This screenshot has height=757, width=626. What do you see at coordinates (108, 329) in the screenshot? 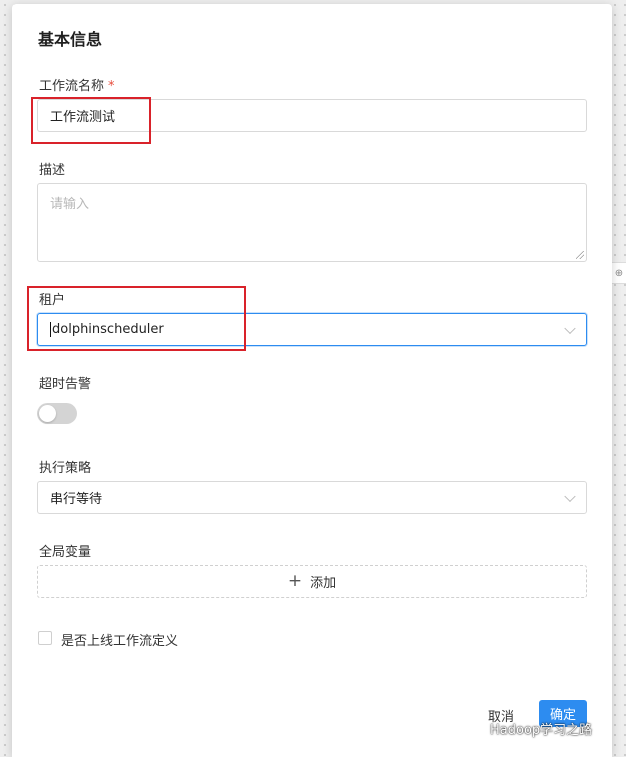
I see `tenant-value: dolphinscheduler` at bounding box center [108, 329].